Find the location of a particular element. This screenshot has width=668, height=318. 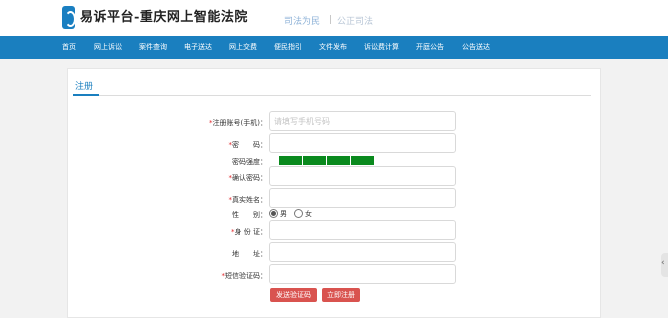

nav-item-fee-calculator: 诉讼费计算 is located at coordinates (381, 47).